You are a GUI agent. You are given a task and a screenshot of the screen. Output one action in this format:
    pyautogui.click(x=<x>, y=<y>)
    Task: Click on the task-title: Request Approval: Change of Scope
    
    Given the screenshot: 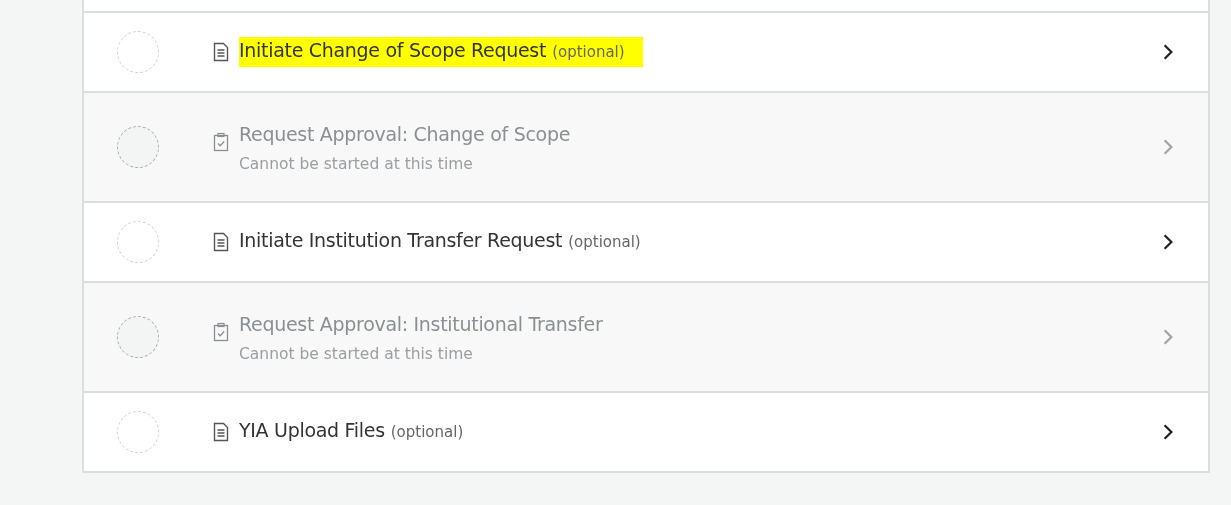 What is the action you would take?
    pyautogui.click(x=405, y=134)
    